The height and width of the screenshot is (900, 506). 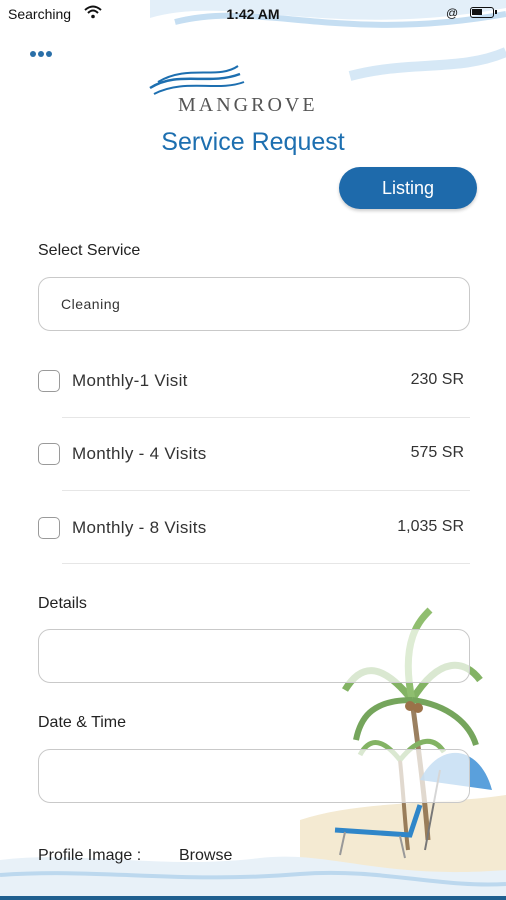 What do you see at coordinates (437, 452) in the screenshot?
I see `option-price: 575 SR` at bounding box center [437, 452].